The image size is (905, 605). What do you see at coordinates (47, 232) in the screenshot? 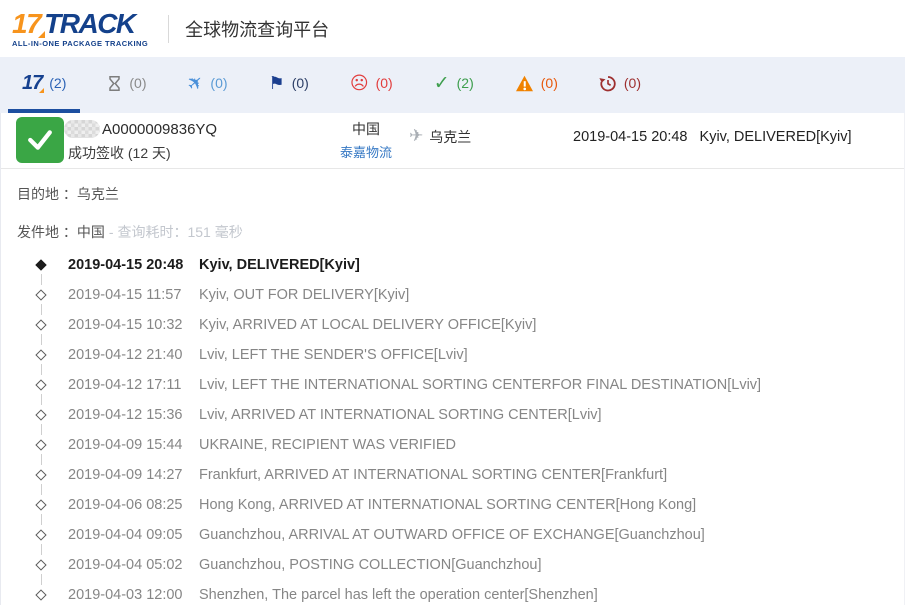
I see `origin-label: 发件地 ：` at bounding box center [47, 232].